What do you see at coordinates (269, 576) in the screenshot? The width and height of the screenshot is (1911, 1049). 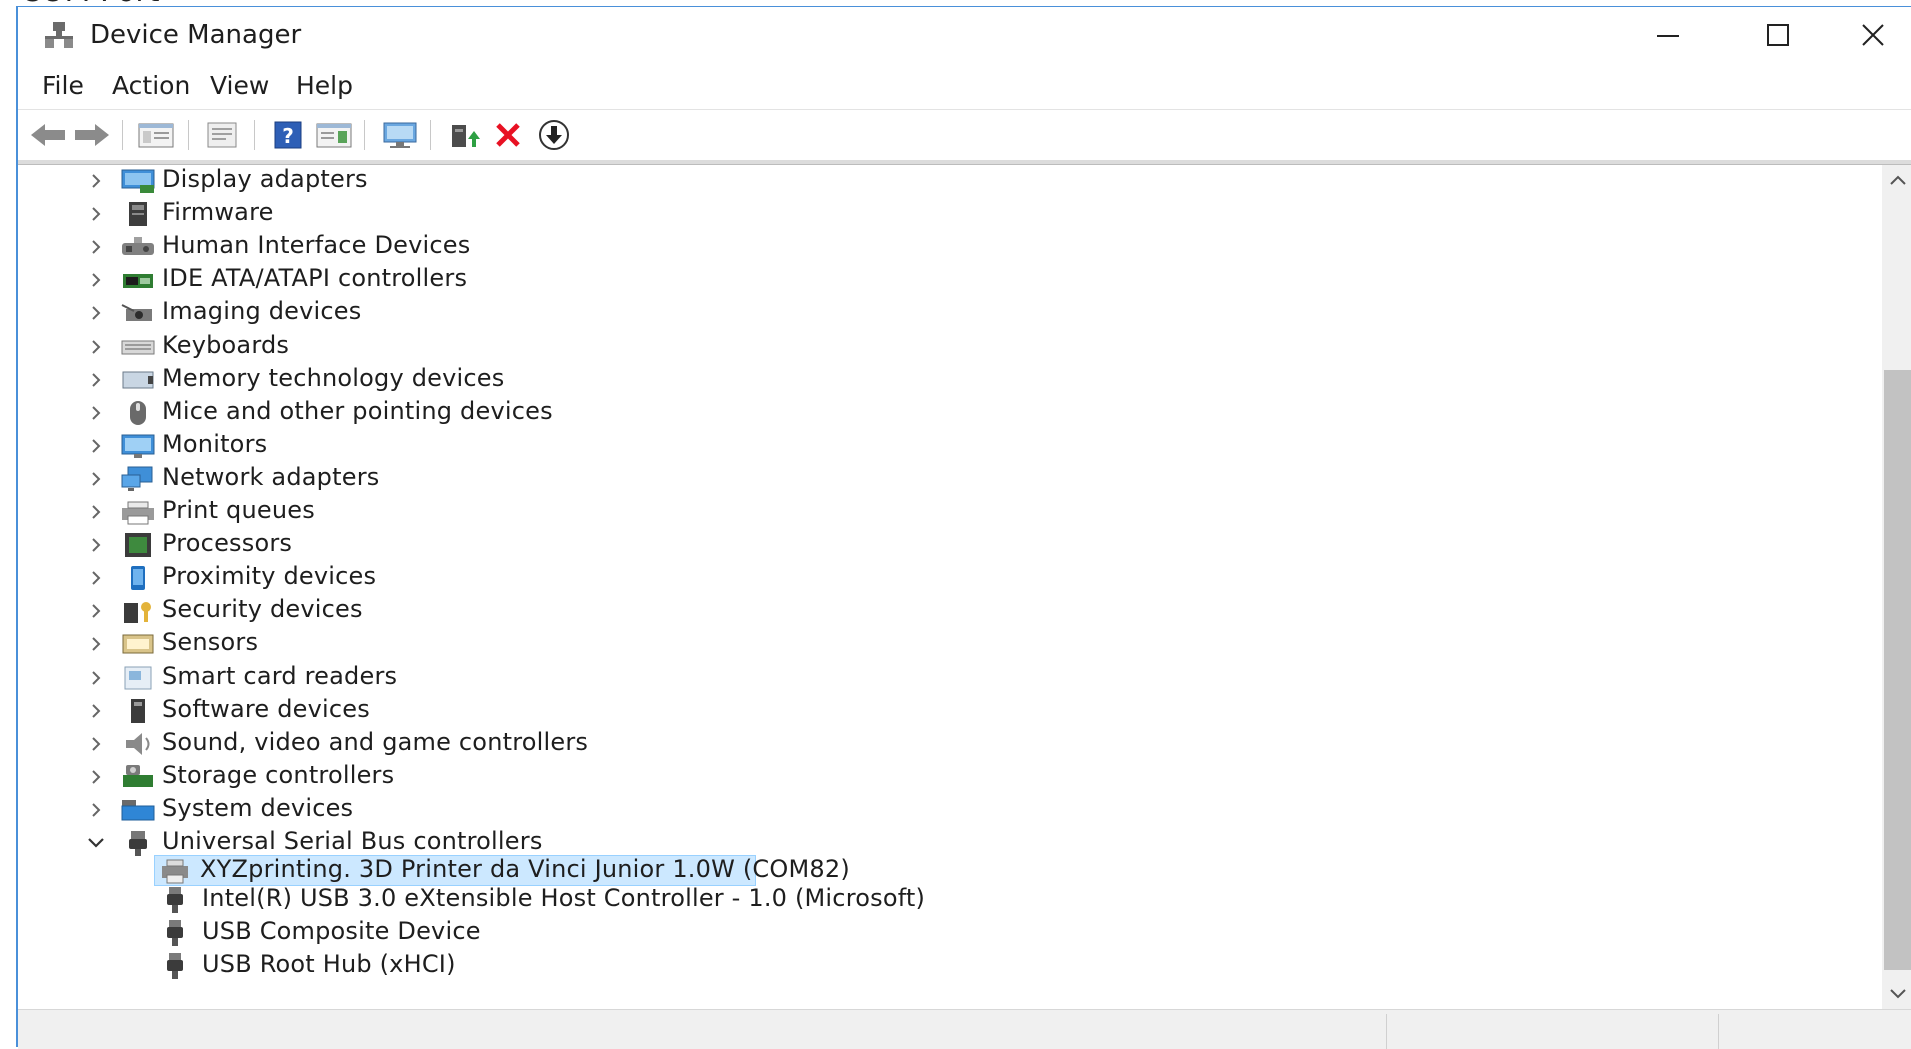 I see `tree-category-label: Proximity devices` at bounding box center [269, 576].